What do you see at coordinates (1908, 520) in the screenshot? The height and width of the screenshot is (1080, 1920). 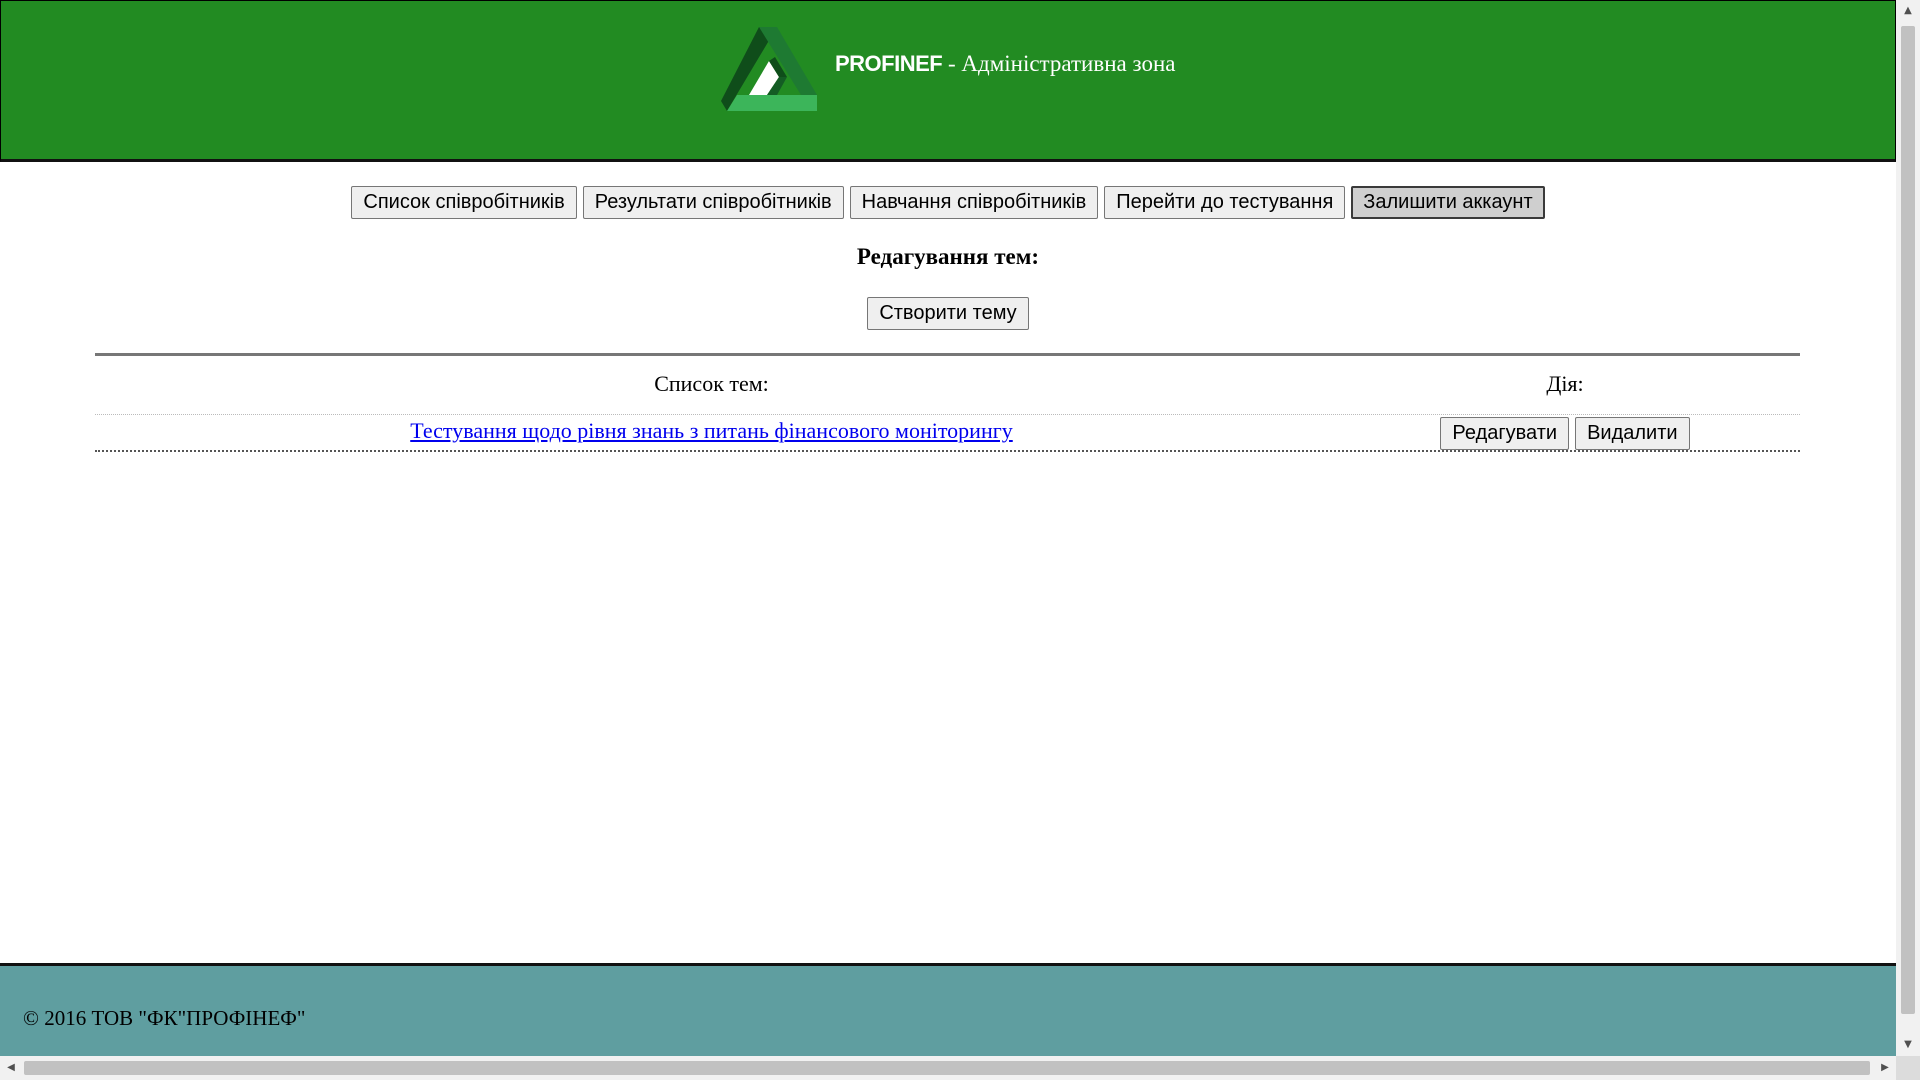 I see `vertical-scroll-thumb` at bounding box center [1908, 520].